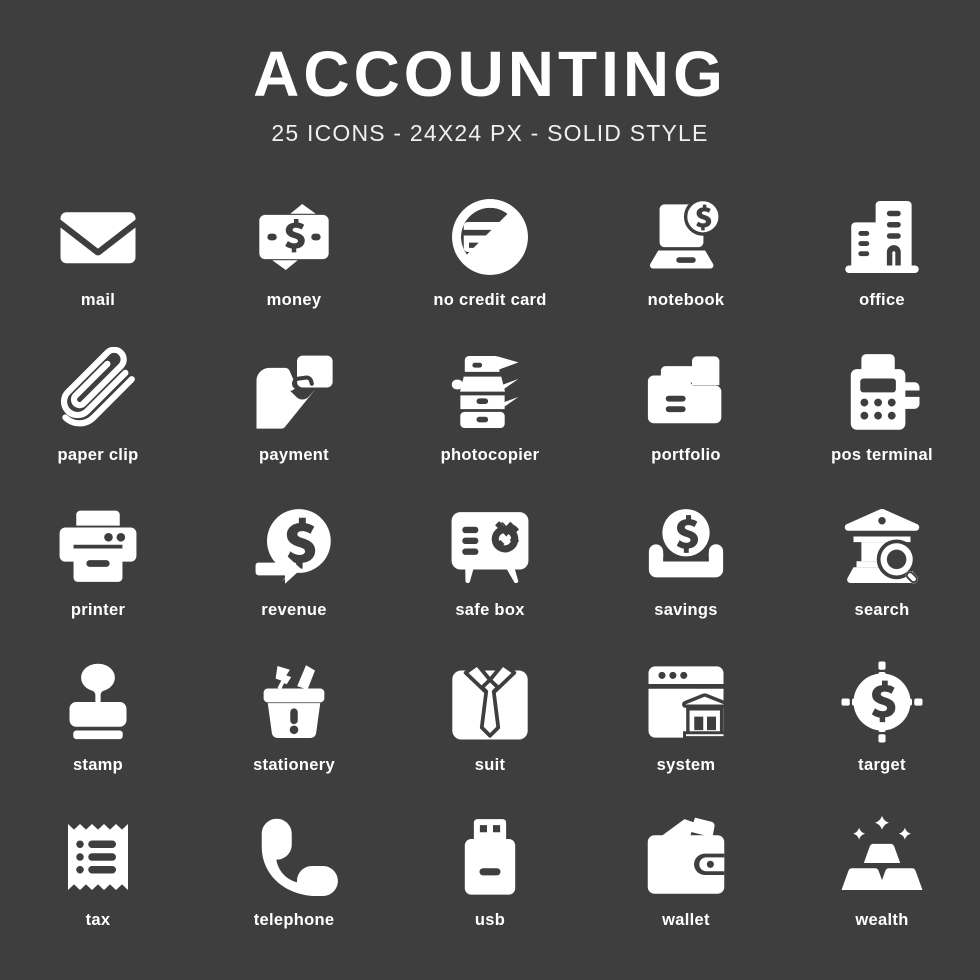 The image size is (980, 980). Describe the element at coordinates (490, 857) in the screenshot. I see `usb-icon` at that location.